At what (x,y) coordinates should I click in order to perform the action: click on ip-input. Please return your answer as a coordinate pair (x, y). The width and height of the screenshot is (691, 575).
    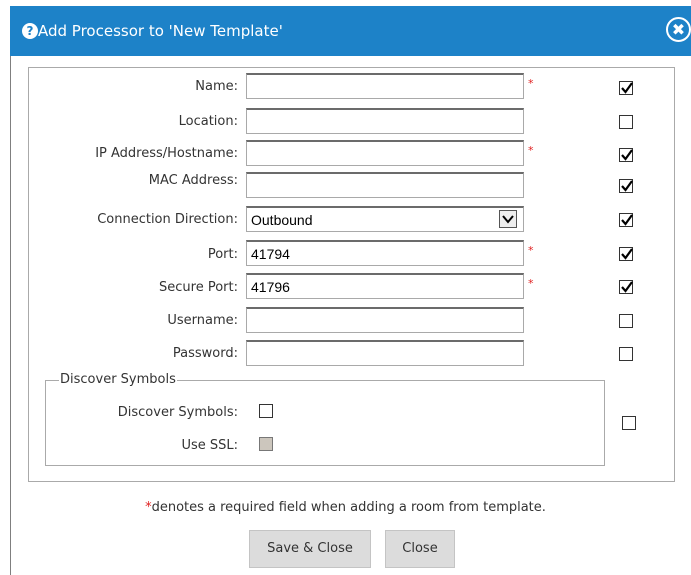
    Looking at the image, I should click on (385, 153).